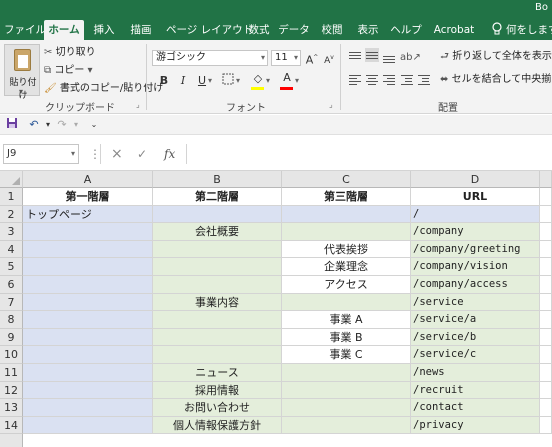  I want to click on row-header-4: 4, so click(11, 249).